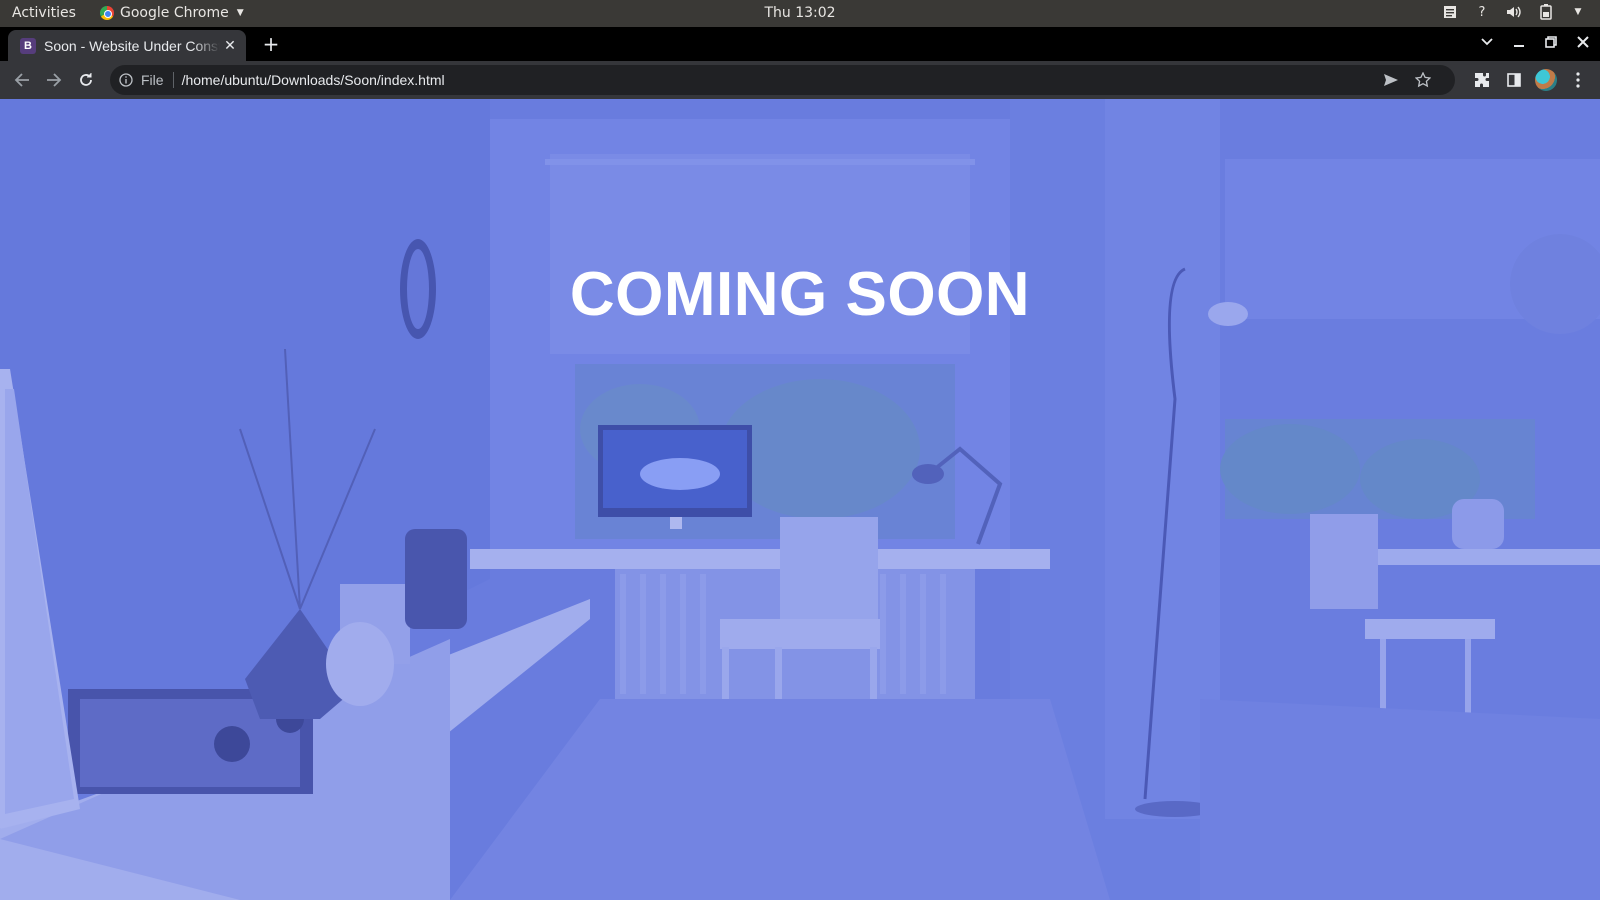 This screenshot has width=1600, height=900. I want to click on close-tab-icon: ✕, so click(230, 46).